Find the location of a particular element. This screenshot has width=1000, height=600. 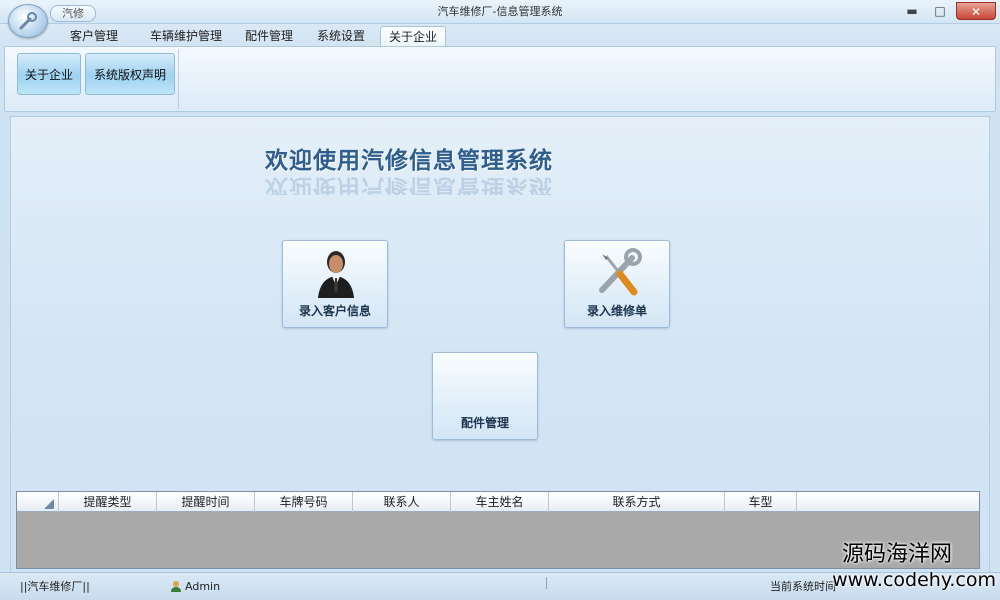

welcome-heading: 欢迎使用汽修信息管理系统 is located at coordinates (409, 161).